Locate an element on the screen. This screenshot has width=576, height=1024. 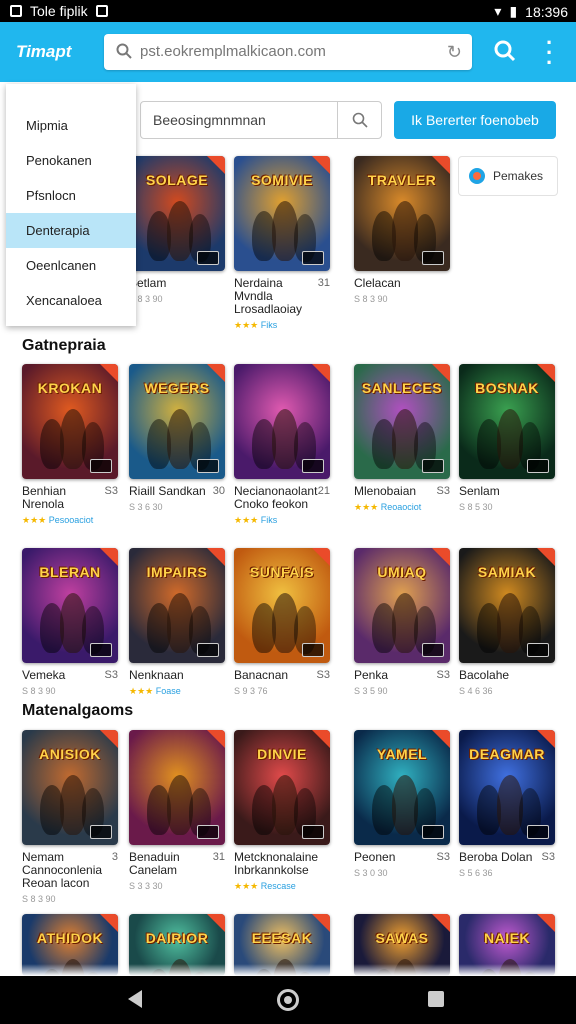
game-thumbnail: IMPAIRS is located at coordinates (177, 605).